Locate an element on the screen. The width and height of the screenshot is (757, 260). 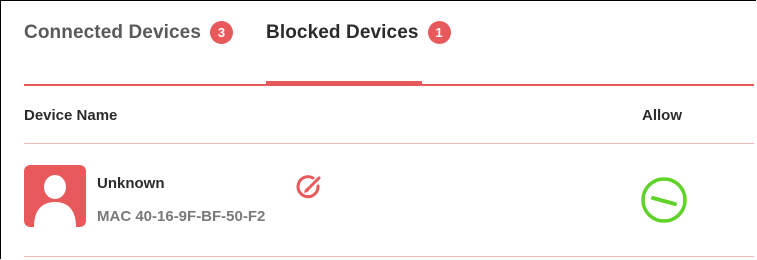
column-header-allow: Allow is located at coordinates (662, 115).